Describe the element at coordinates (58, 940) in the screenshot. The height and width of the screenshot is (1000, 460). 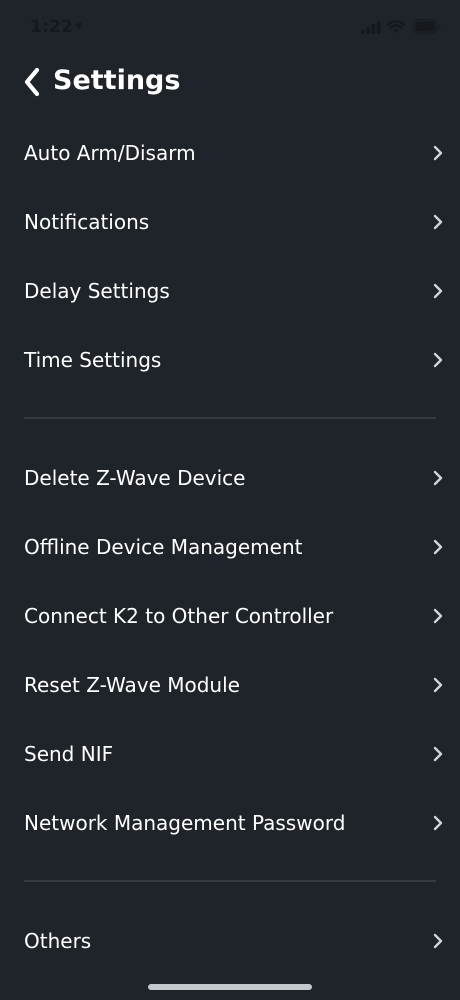
I see `menu-item-label: Others` at that location.